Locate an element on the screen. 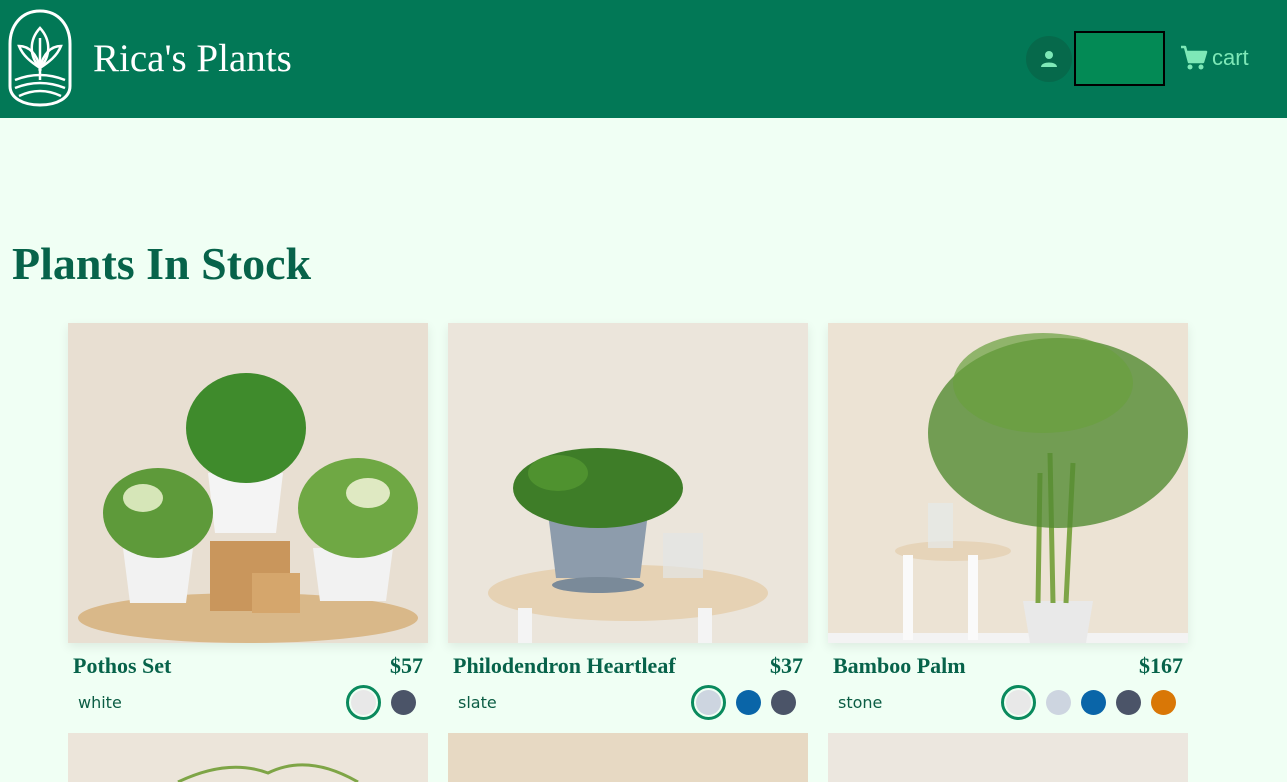 Image resolution: width=1287 pixels, height=782 pixels. bamboo-palm-photo is located at coordinates (1008, 483).